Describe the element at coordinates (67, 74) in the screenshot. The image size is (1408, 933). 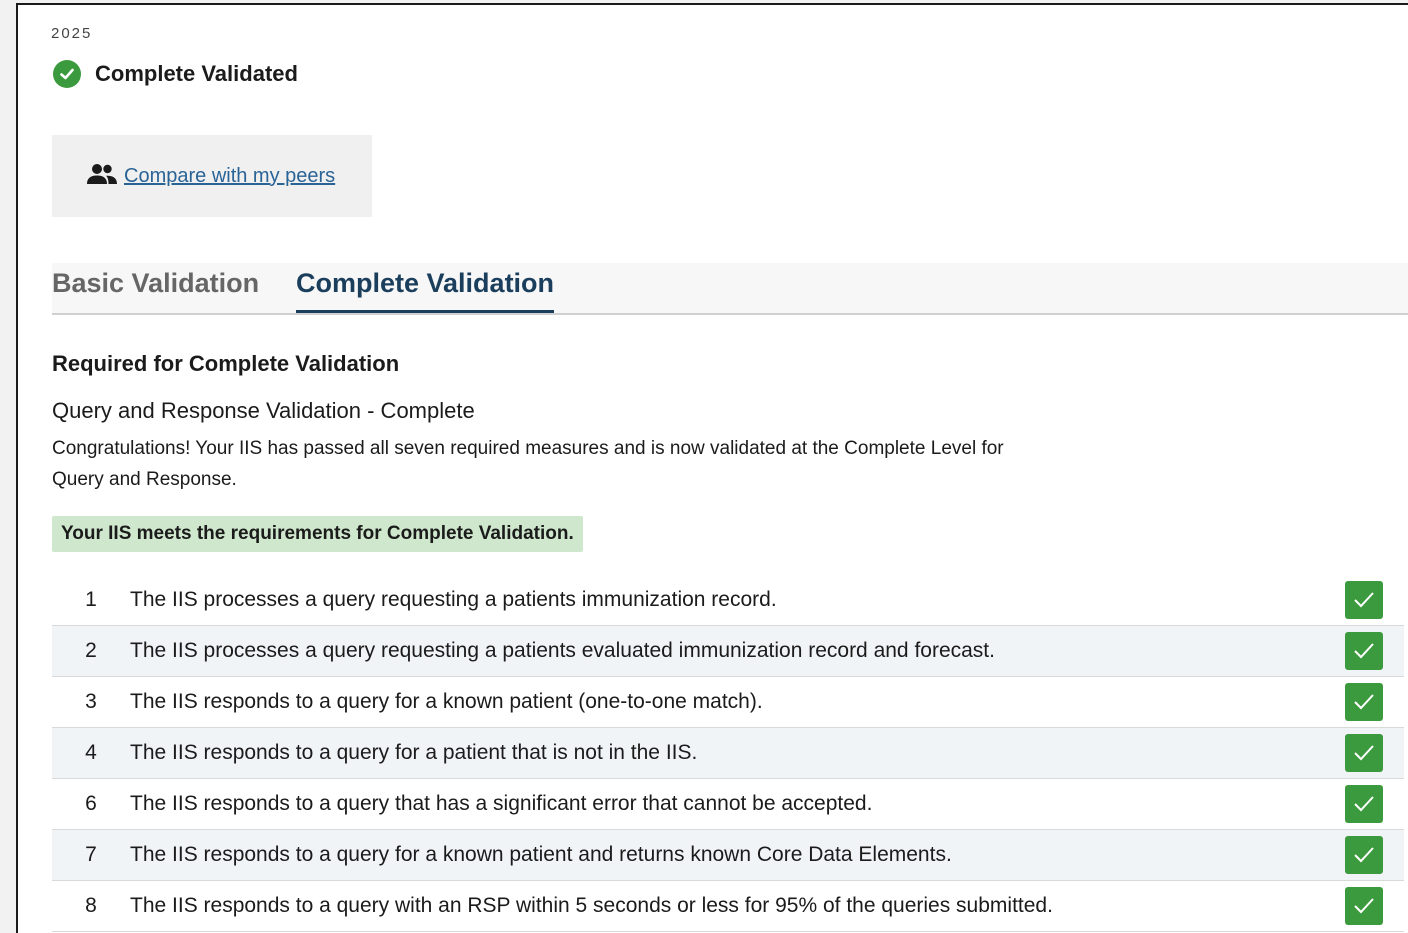
I see `check-circle-icon` at that location.